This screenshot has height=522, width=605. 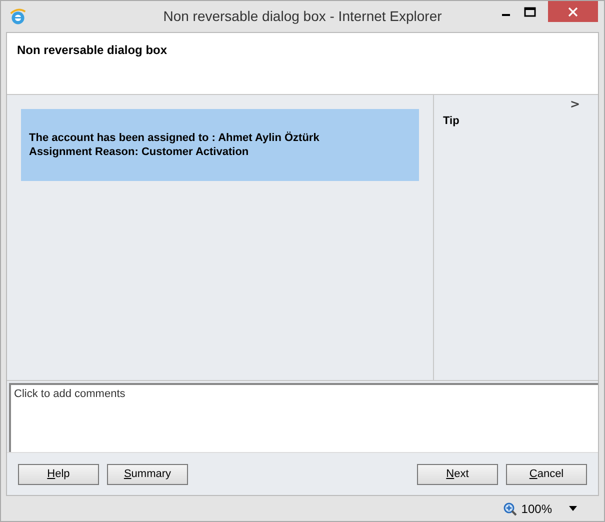 What do you see at coordinates (451, 121) in the screenshot?
I see `tip-title: Tip` at bounding box center [451, 121].